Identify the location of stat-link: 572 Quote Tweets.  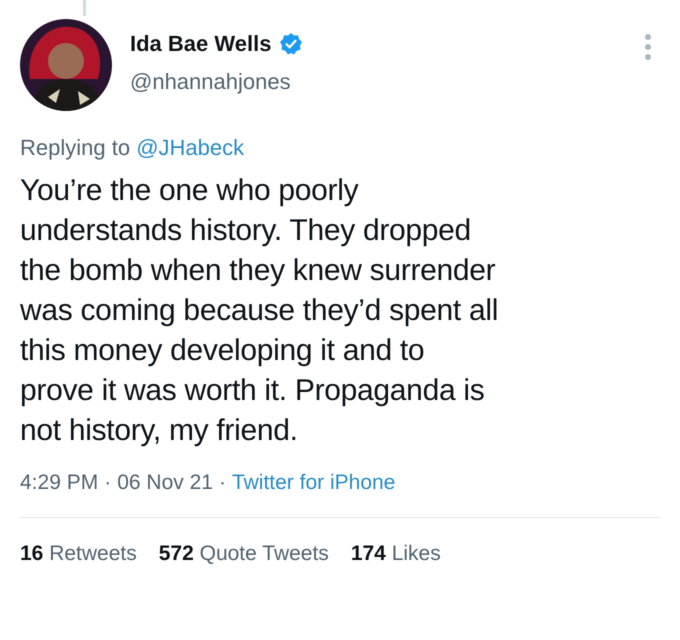
(243, 554).